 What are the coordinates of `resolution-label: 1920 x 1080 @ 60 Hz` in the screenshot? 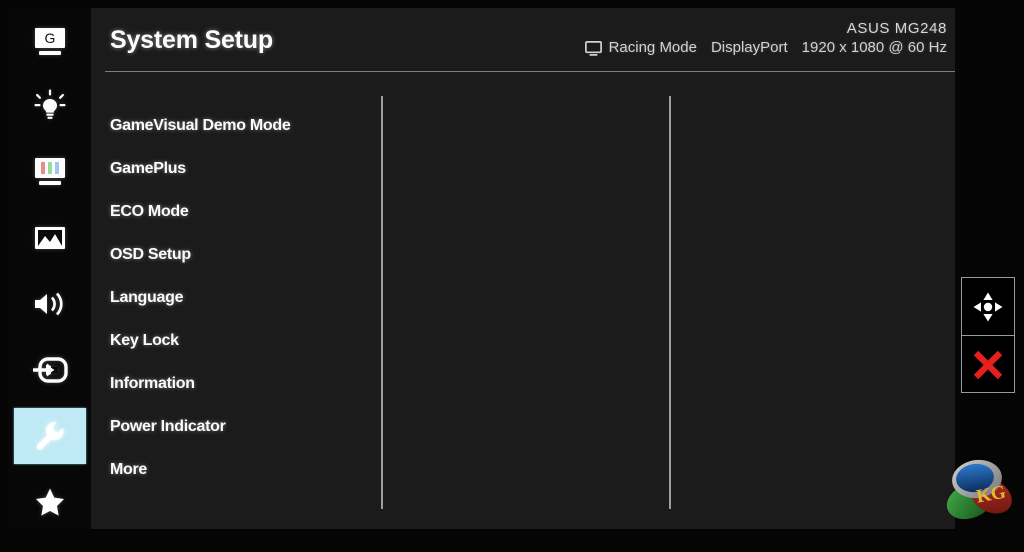 It's located at (874, 47).